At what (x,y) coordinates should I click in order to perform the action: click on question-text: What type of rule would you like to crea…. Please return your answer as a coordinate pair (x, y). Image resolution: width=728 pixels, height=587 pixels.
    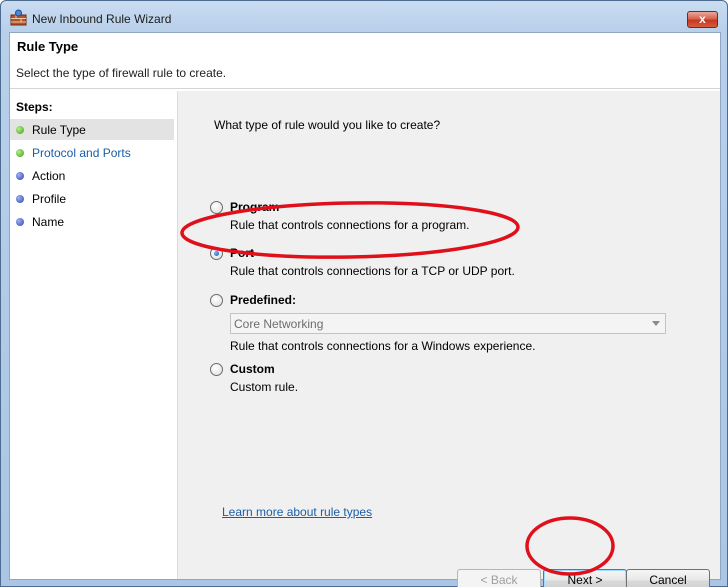
    Looking at the image, I should click on (327, 125).